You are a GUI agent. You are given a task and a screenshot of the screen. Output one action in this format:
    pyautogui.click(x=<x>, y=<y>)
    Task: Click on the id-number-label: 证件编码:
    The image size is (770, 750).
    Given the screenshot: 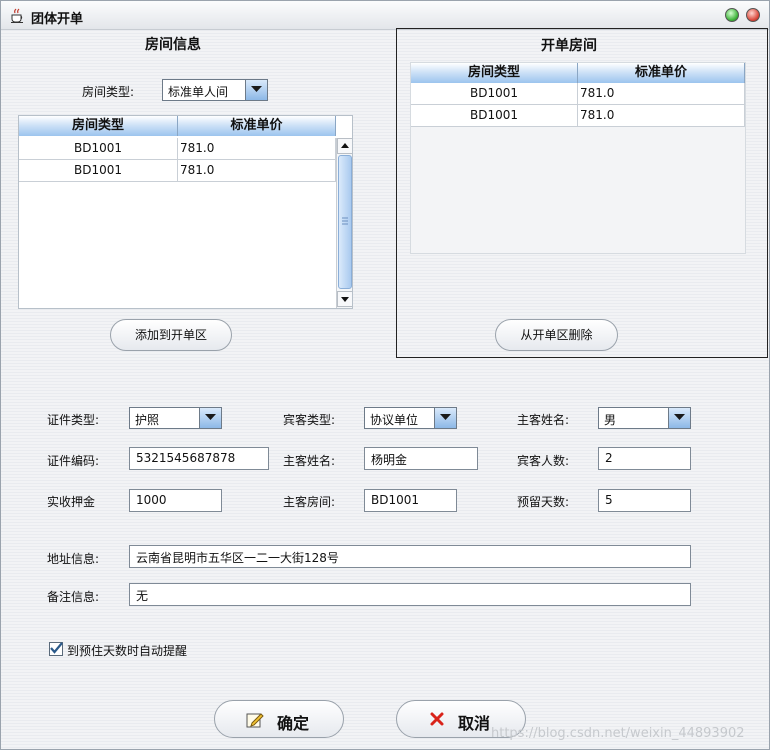 What is the action you would take?
    pyautogui.click(x=73, y=461)
    